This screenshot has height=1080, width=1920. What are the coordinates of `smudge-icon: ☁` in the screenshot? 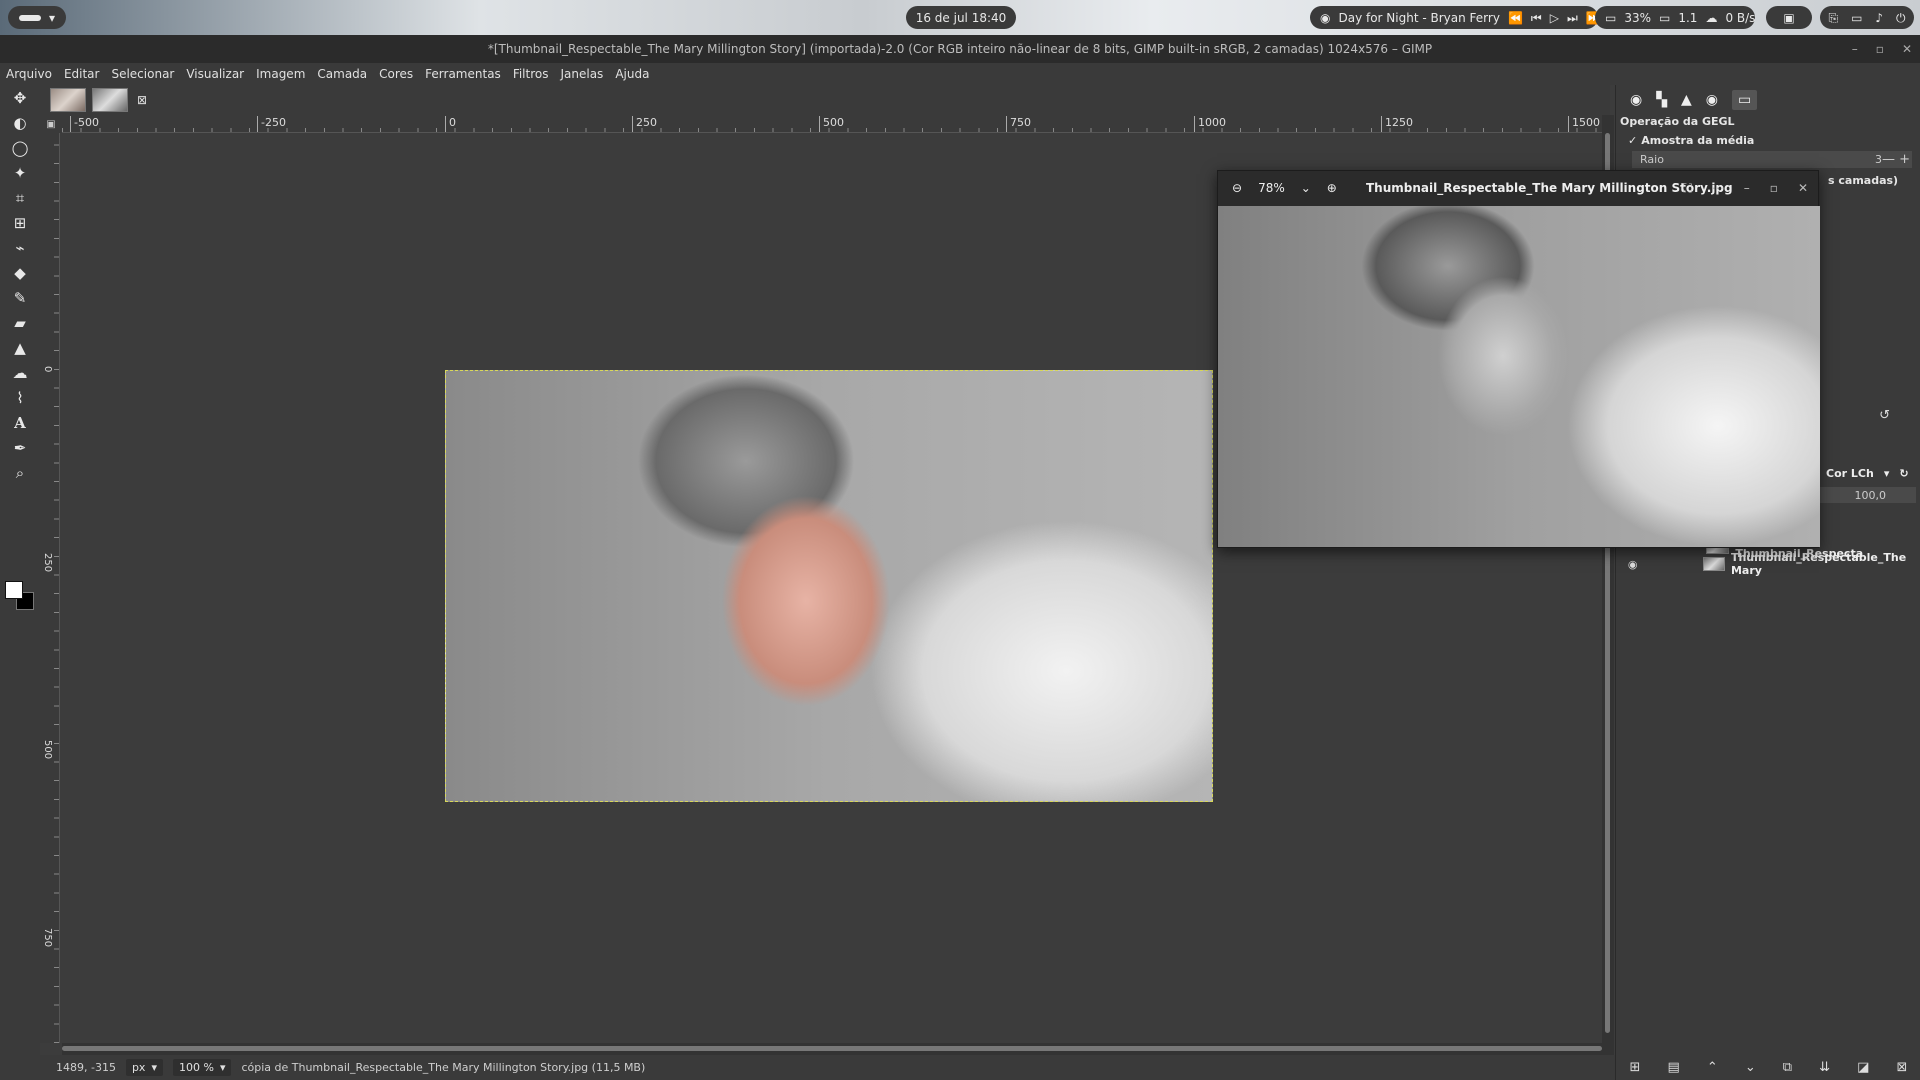 It's located at (20, 372).